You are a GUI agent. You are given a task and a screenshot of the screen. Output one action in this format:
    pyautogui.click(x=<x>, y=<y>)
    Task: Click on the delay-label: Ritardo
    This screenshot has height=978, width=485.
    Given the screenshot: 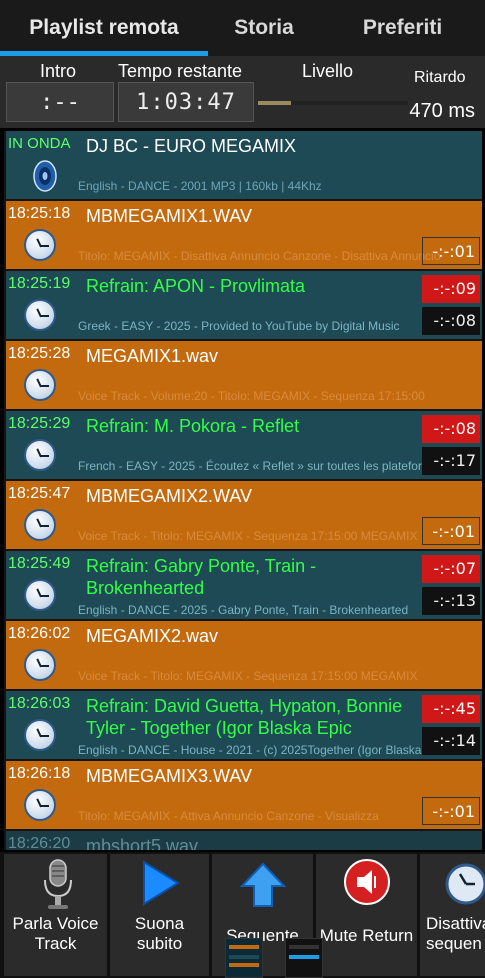 What is the action you would take?
    pyautogui.click(x=440, y=77)
    